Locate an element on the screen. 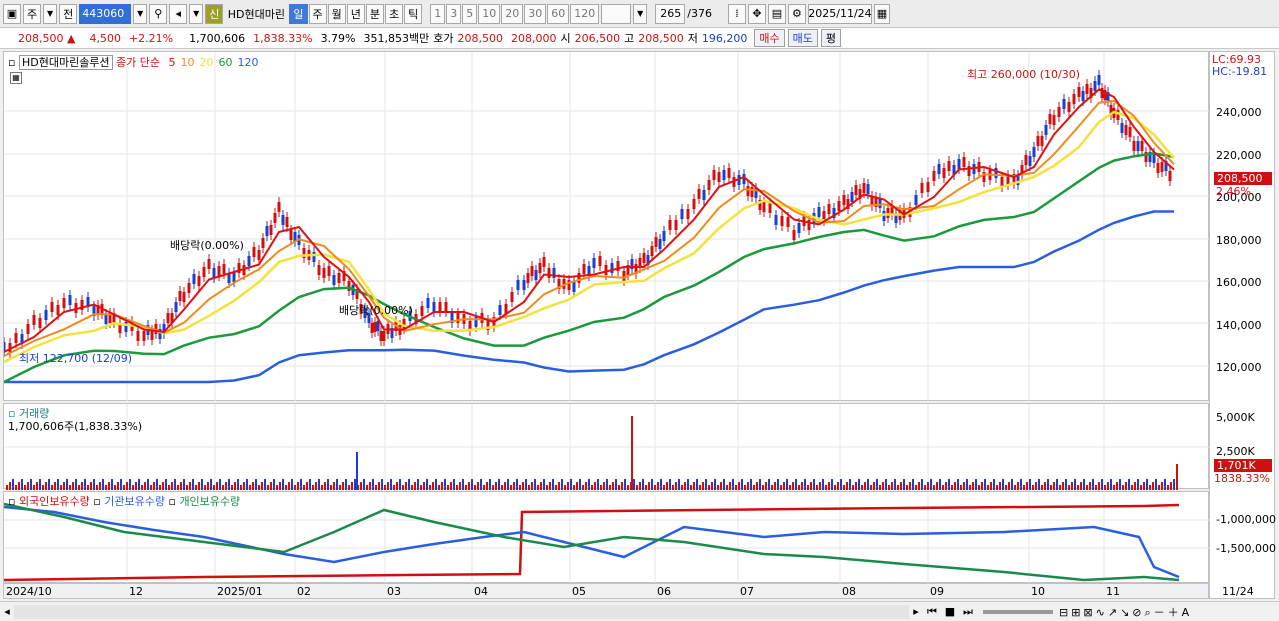  volume-ytick-2: 2,500K is located at coordinates (1235, 451).